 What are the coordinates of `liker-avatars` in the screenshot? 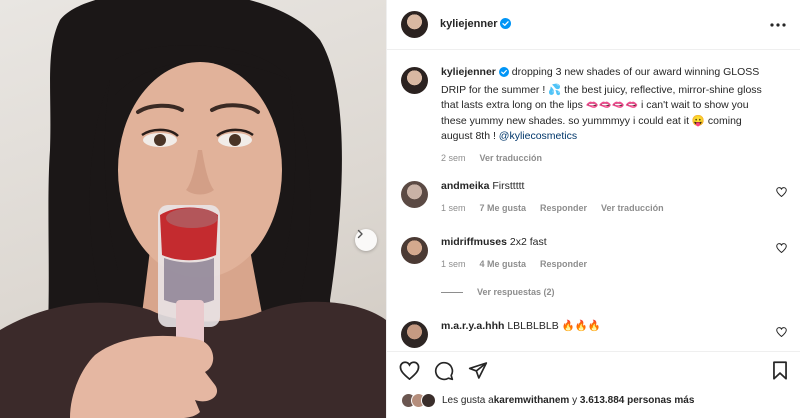 It's located at (418, 400).